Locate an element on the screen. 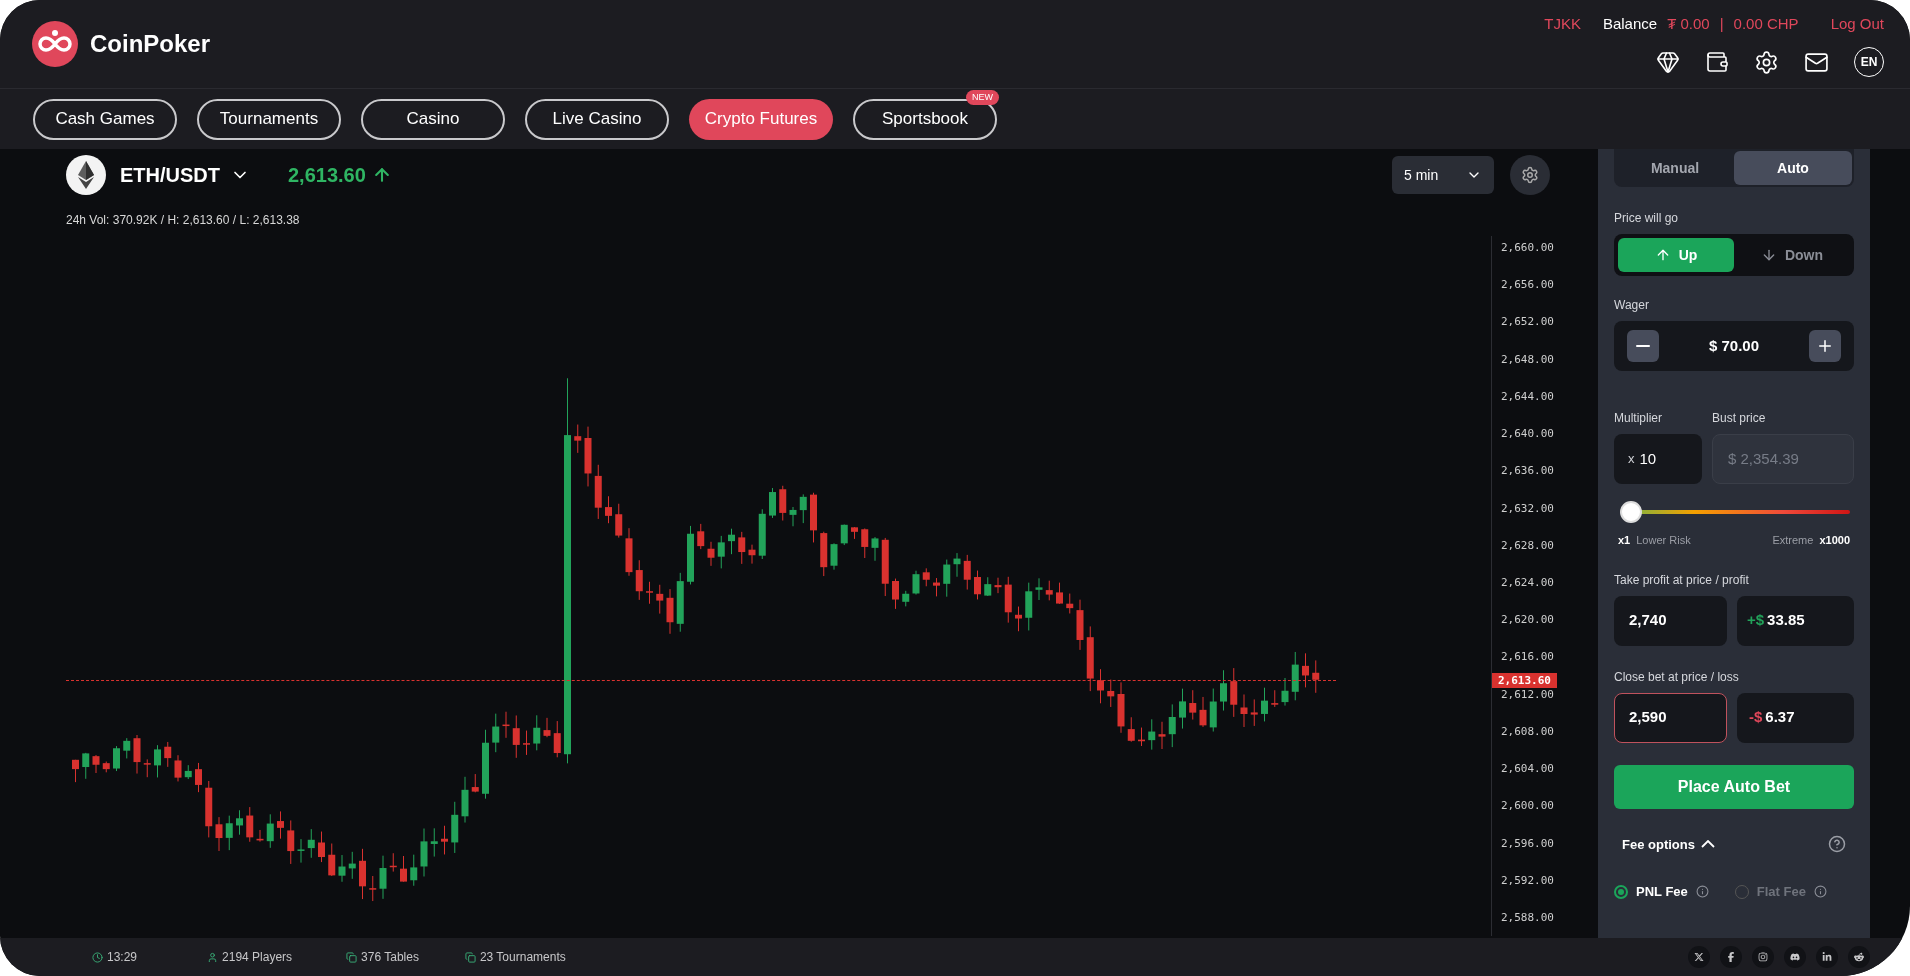 The height and width of the screenshot is (976, 1910). facebook-icon is located at coordinates (1731, 957).